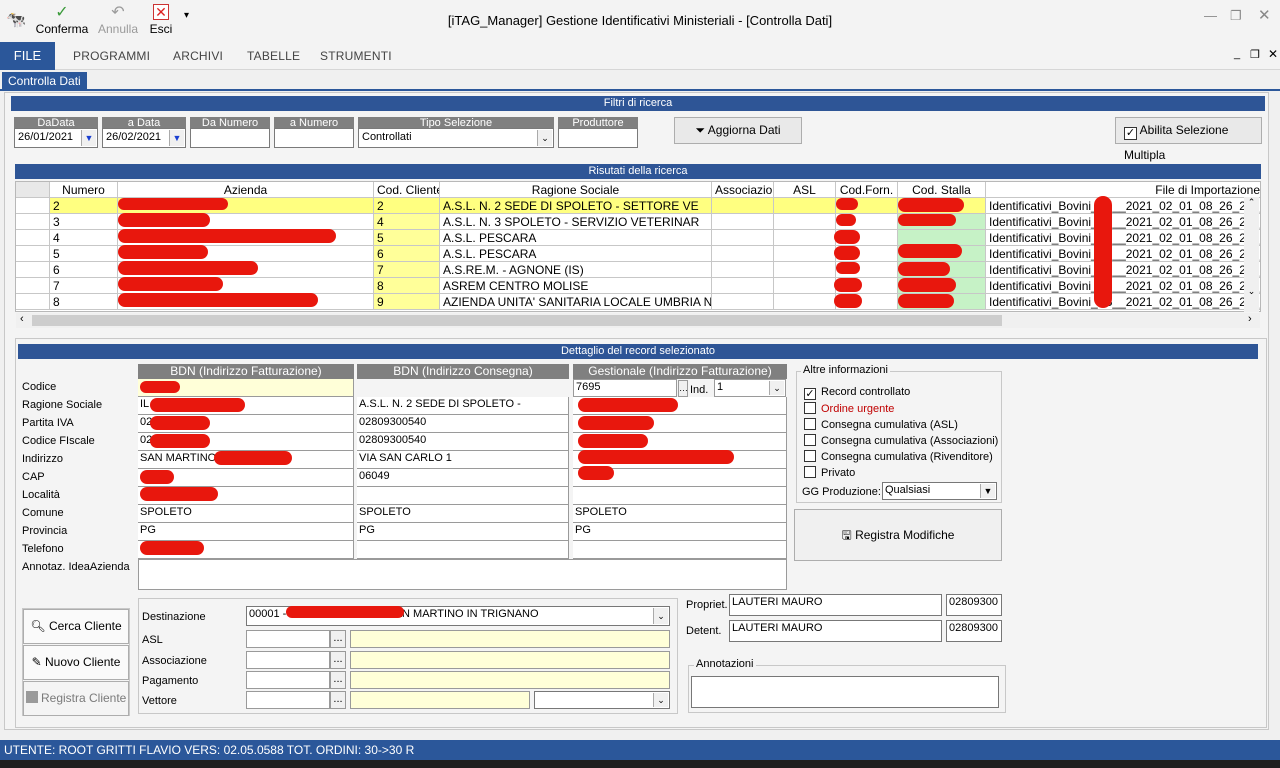  Describe the element at coordinates (134, 137) in the screenshot. I see `to-date-value: 26/02/2021` at that location.